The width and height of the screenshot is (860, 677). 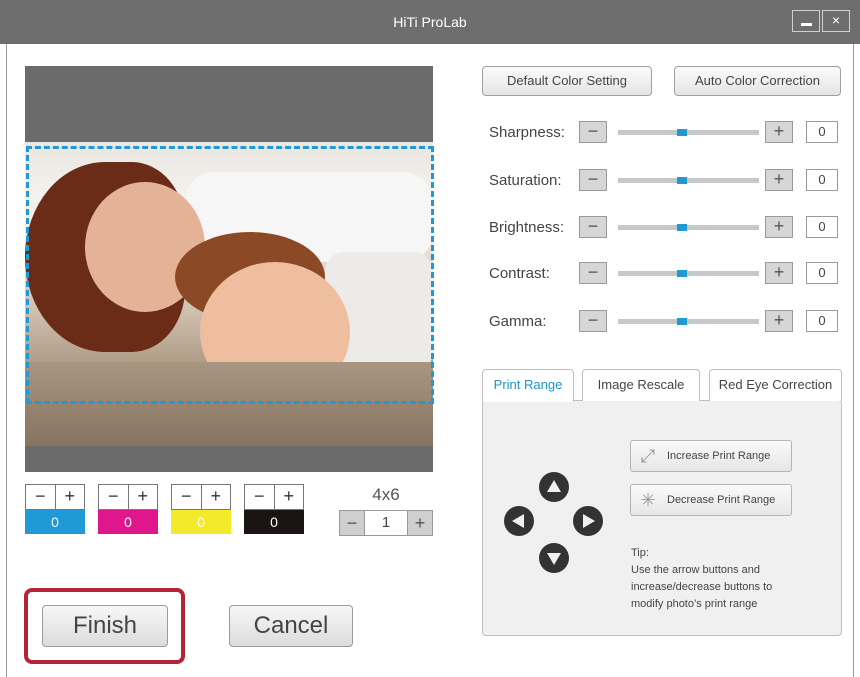 I want to click on saturation-slider-thumb, so click(x=682, y=180).